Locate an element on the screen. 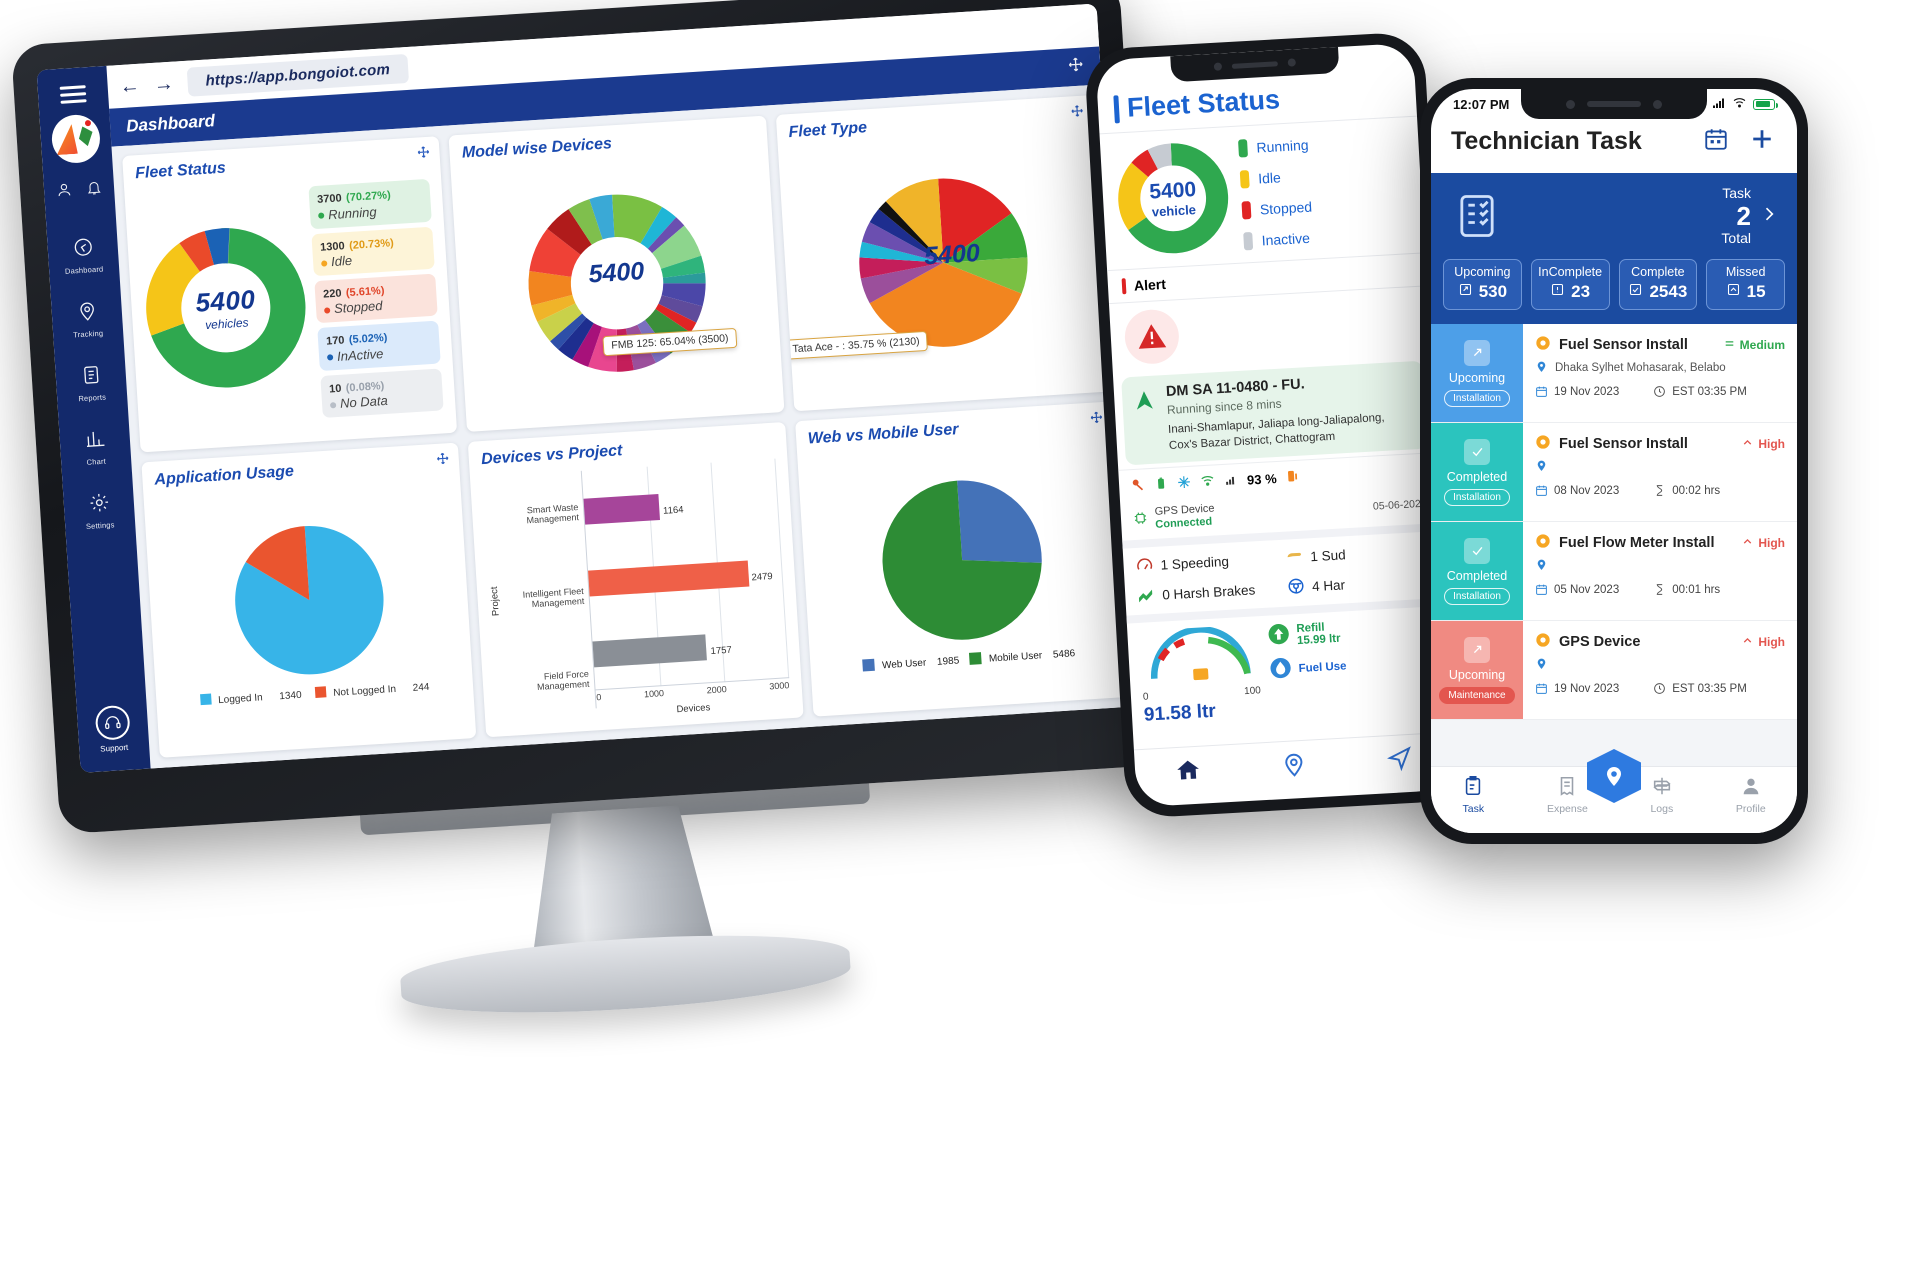 This screenshot has width=1920, height=1272. fuel-usage-row: Fuel Use is located at coordinates (1308, 667).